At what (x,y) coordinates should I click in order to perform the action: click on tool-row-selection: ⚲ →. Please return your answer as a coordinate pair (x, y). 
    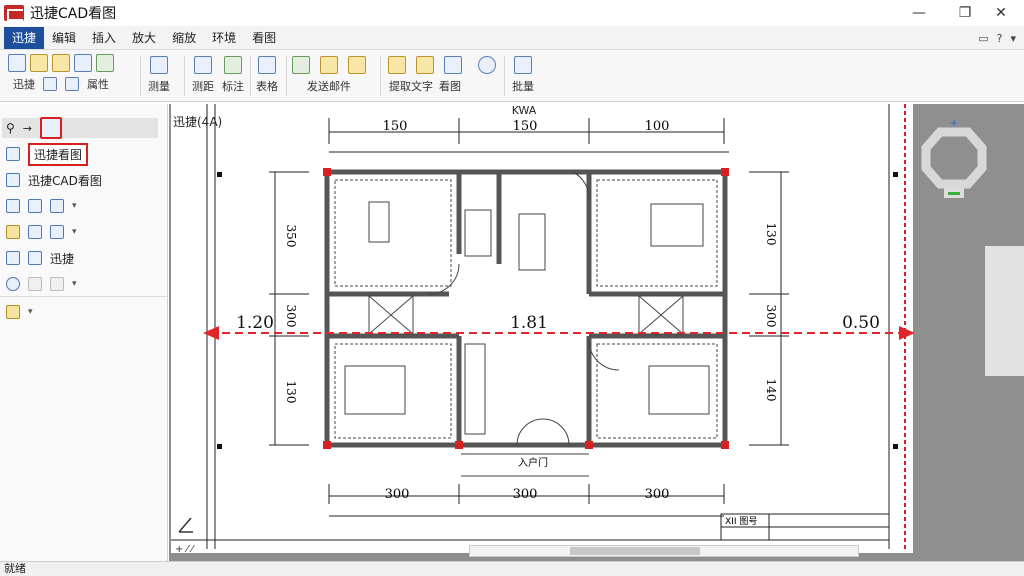
    Looking at the image, I should click on (80, 128).